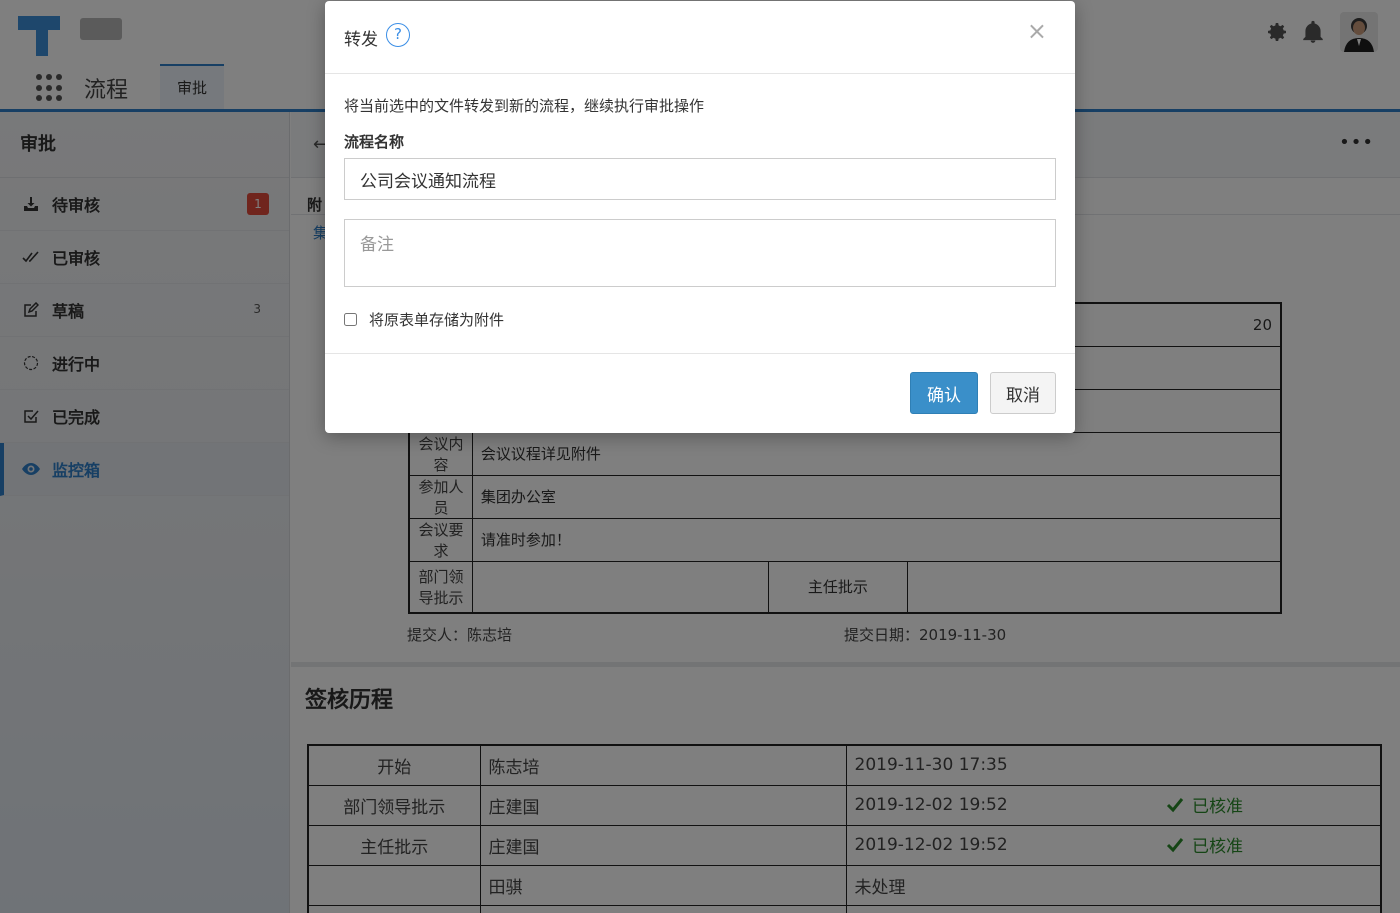 Image resolution: width=1400 pixels, height=913 pixels. I want to click on remark-textarea, so click(700, 253).